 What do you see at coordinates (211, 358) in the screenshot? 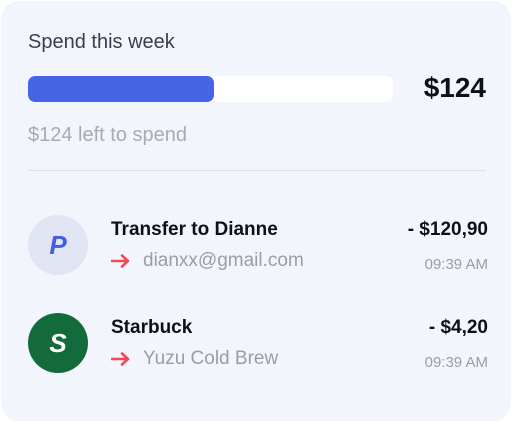
I see `transaction-detail-text: Yuzu Cold Brew` at bounding box center [211, 358].